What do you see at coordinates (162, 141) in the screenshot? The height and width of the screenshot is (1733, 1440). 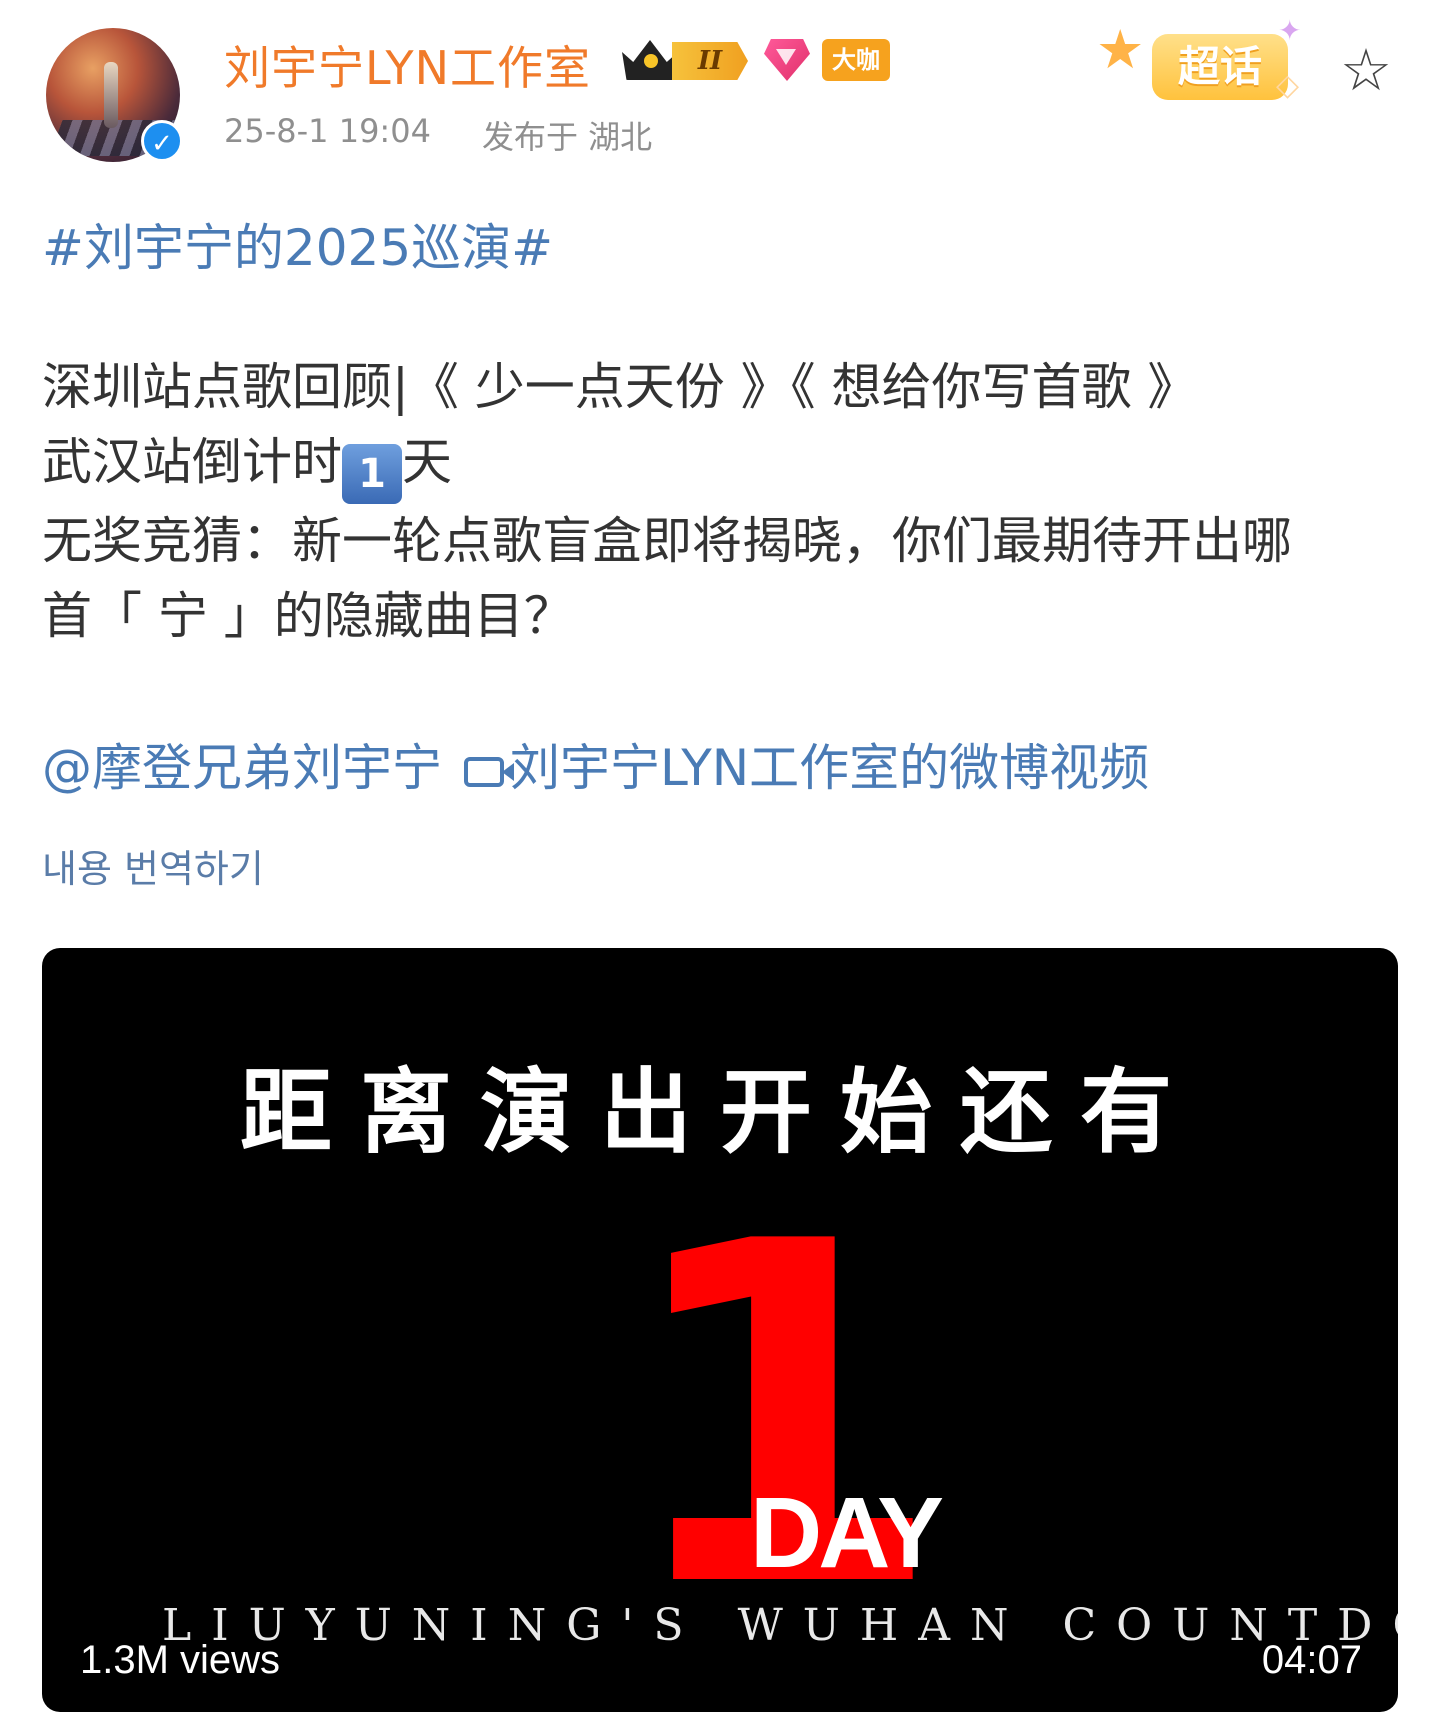 I see `verified-check-icon: ✓` at bounding box center [162, 141].